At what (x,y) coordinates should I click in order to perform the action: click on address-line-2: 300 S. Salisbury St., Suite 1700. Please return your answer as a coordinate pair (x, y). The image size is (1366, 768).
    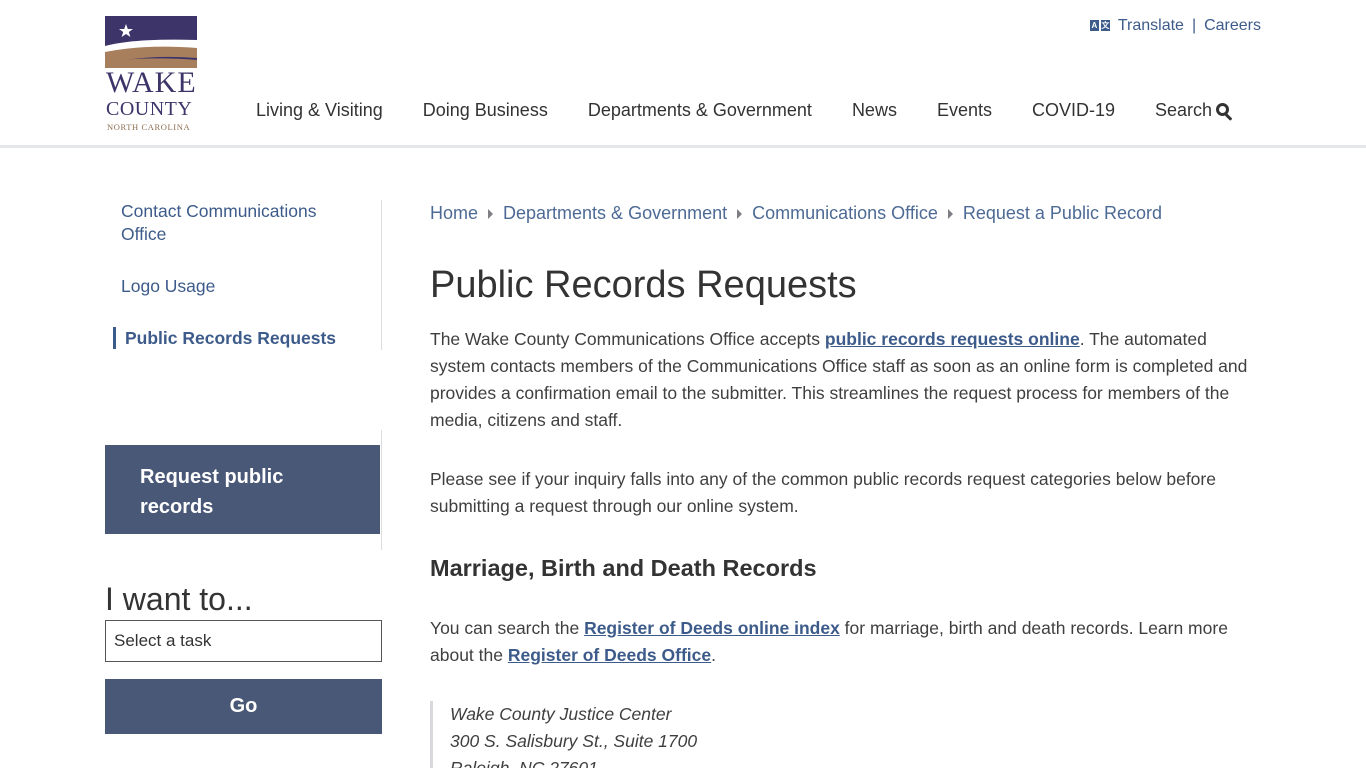
    Looking at the image, I should click on (574, 741).